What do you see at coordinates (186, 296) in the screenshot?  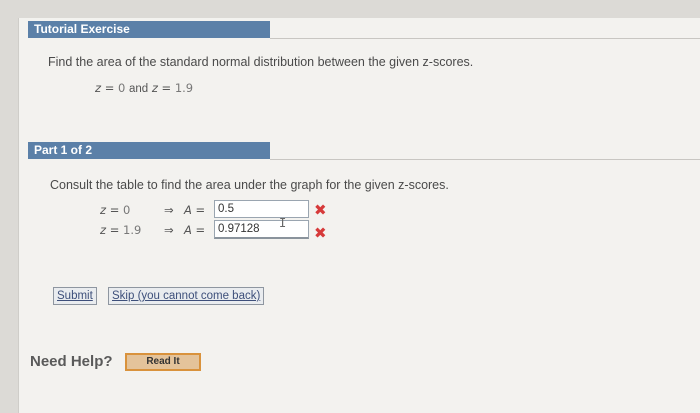 I see `skip-button: Skip (you cannot come back)` at bounding box center [186, 296].